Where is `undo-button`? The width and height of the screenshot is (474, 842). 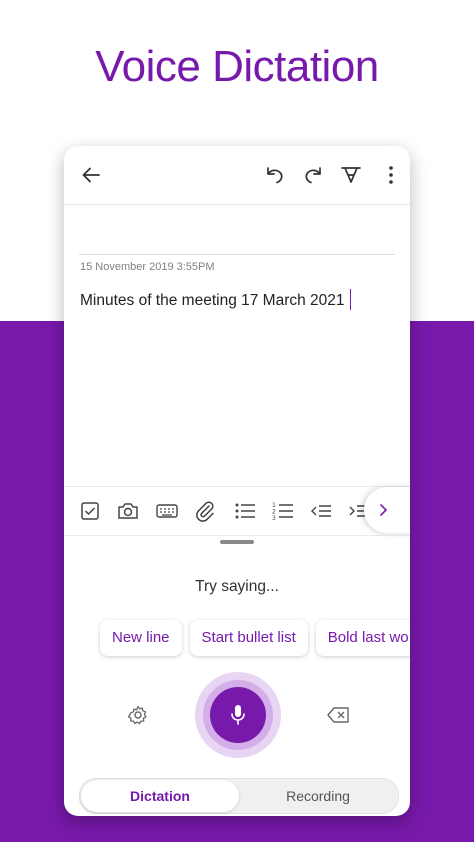
undo-button is located at coordinates (275, 175).